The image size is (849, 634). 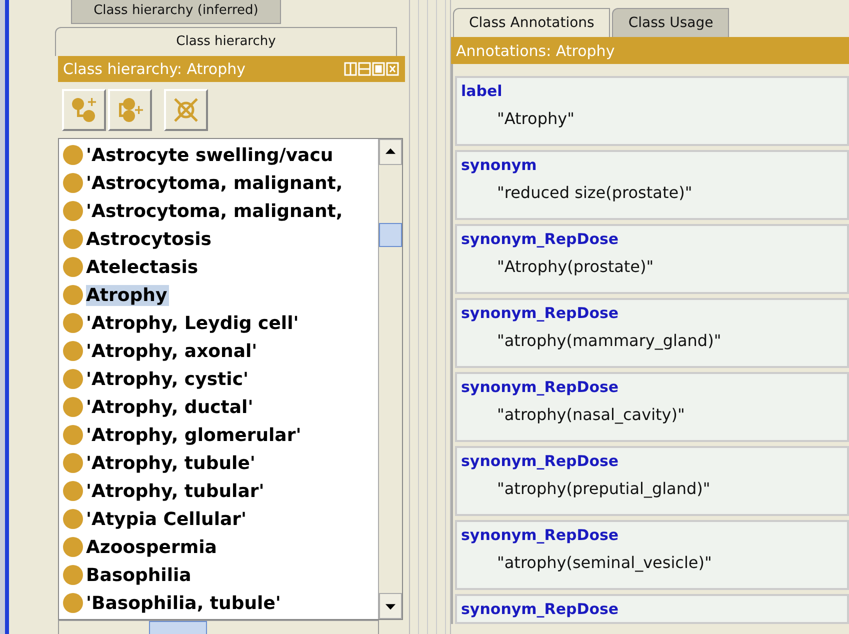 I want to click on tree-item: 'Basophilia, tubule', so click(x=184, y=603).